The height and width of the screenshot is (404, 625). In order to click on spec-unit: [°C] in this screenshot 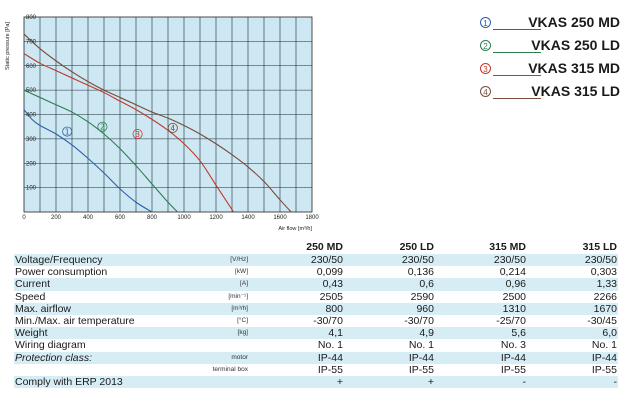, I will do `click(211, 321)`.